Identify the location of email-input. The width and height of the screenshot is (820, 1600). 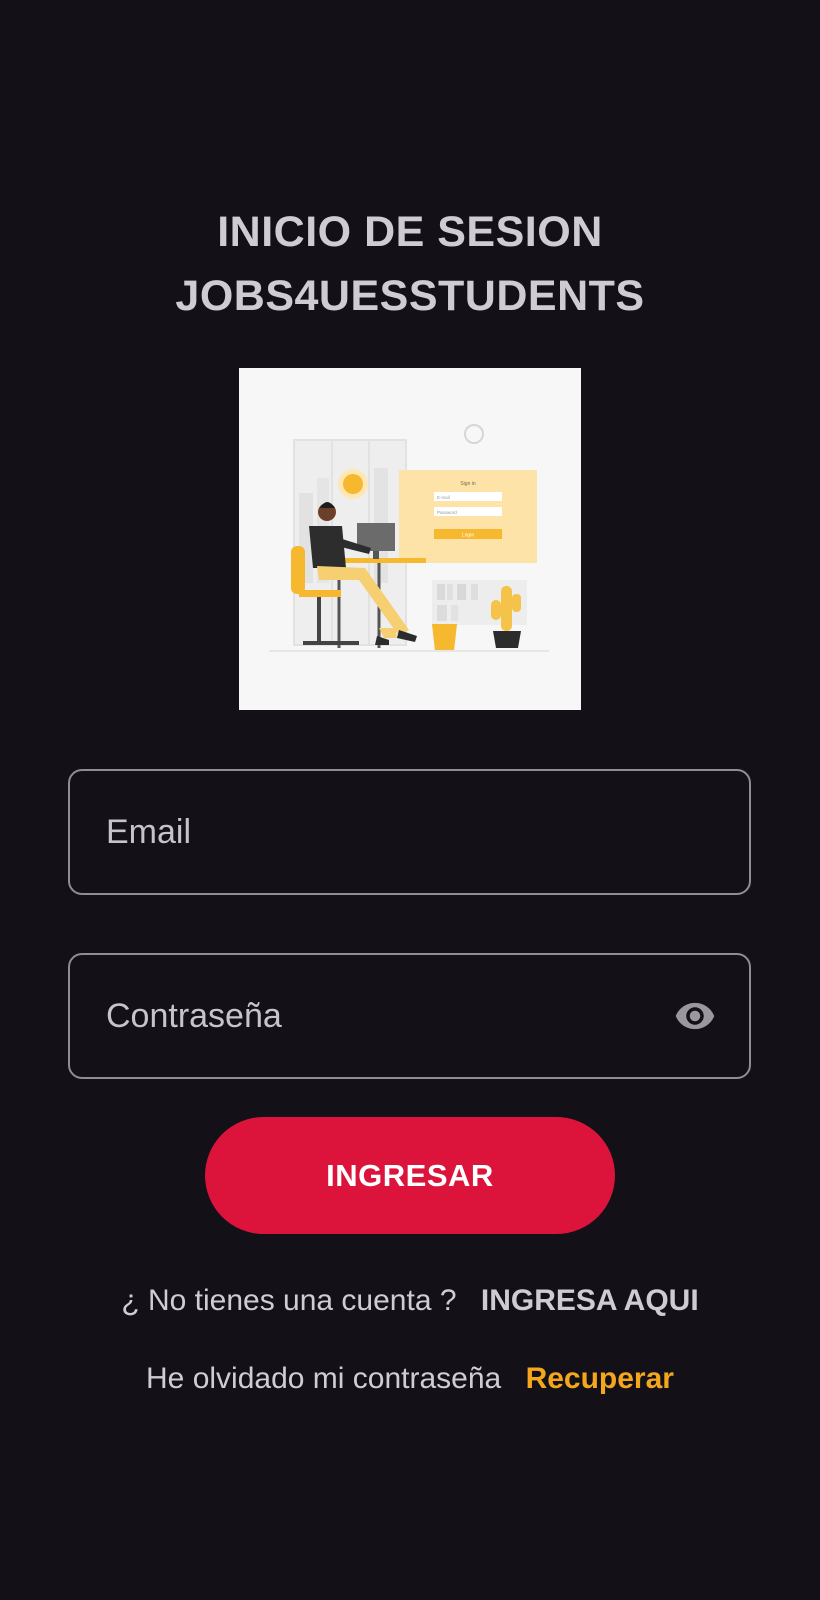
(386, 832).